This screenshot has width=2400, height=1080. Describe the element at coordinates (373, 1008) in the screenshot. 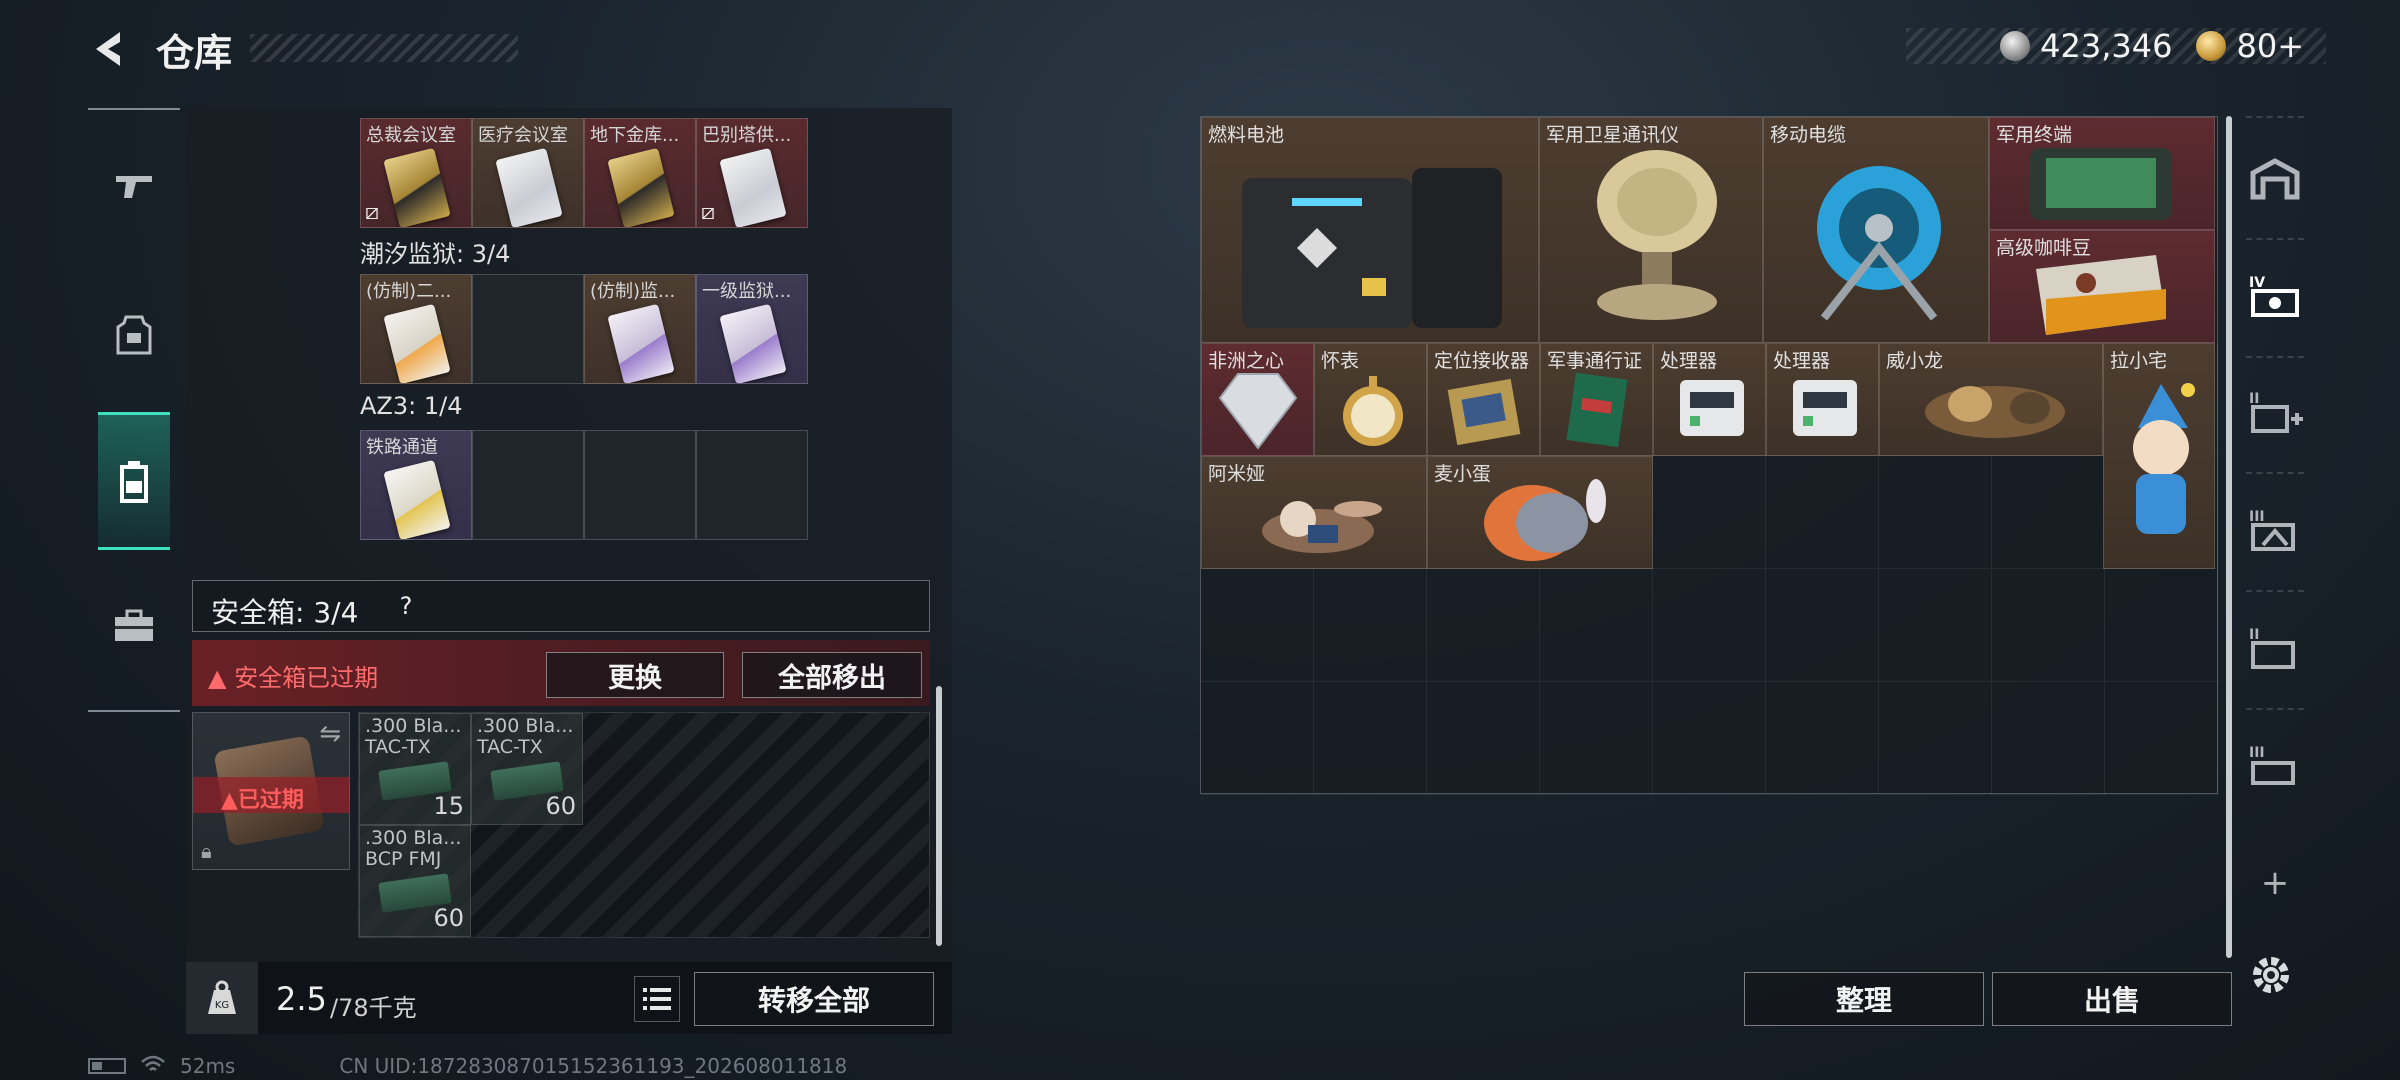

I see `weight-max: /78千克` at that location.